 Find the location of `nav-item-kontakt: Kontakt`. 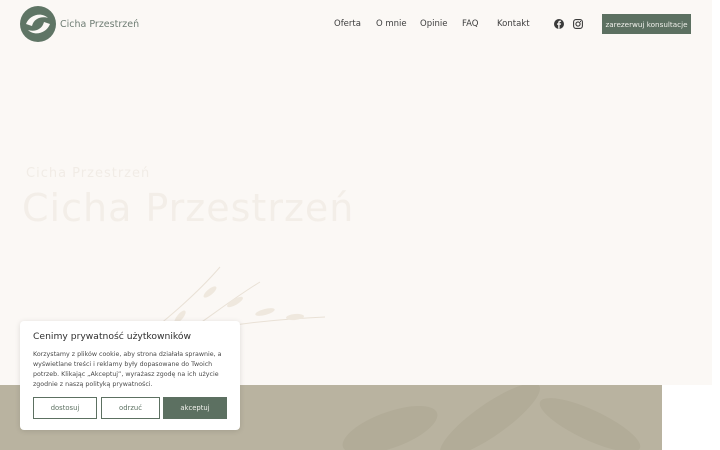

nav-item-kontakt: Kontakt is located at coordinates (513, 24).